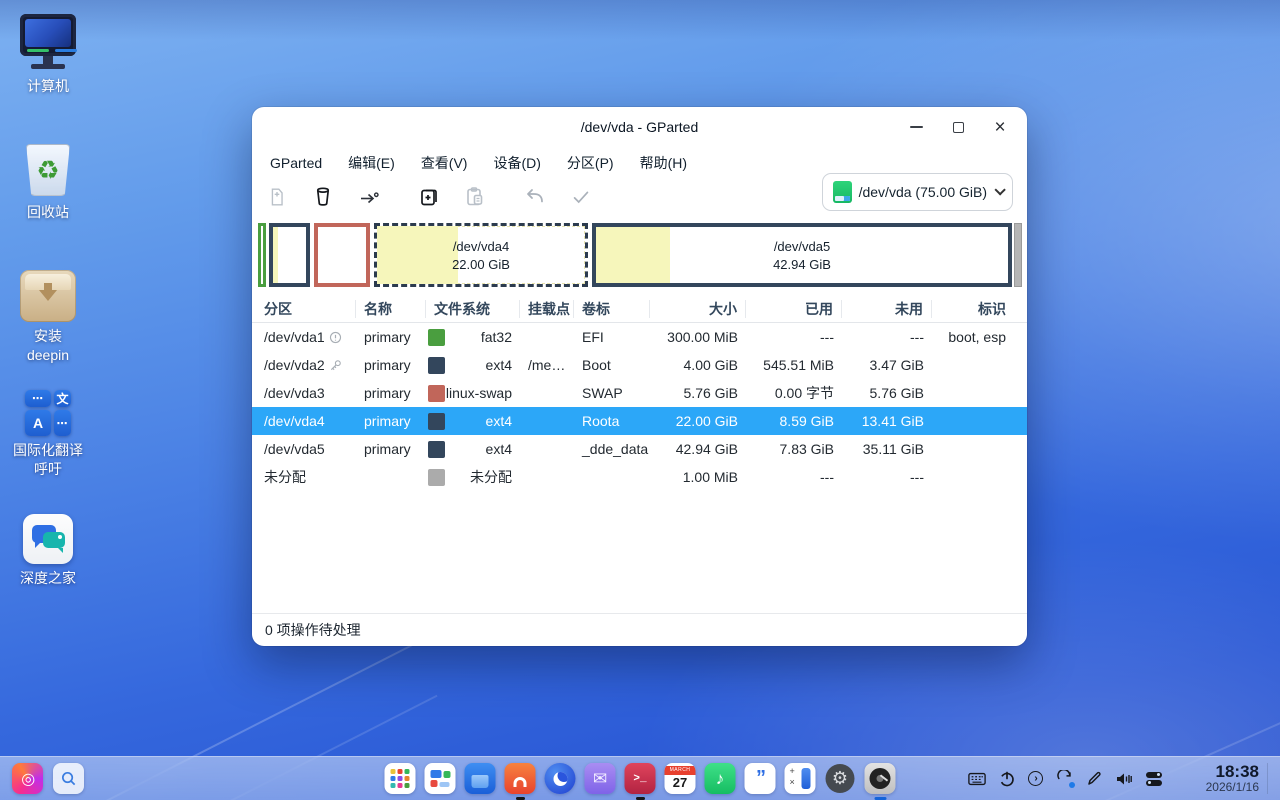 This screenshot has height=800, width=1280. What do you see at coordinates (840, 778) in the screenshot?
I see `control-center-button: ⚙` at bounding box center [840, 778].